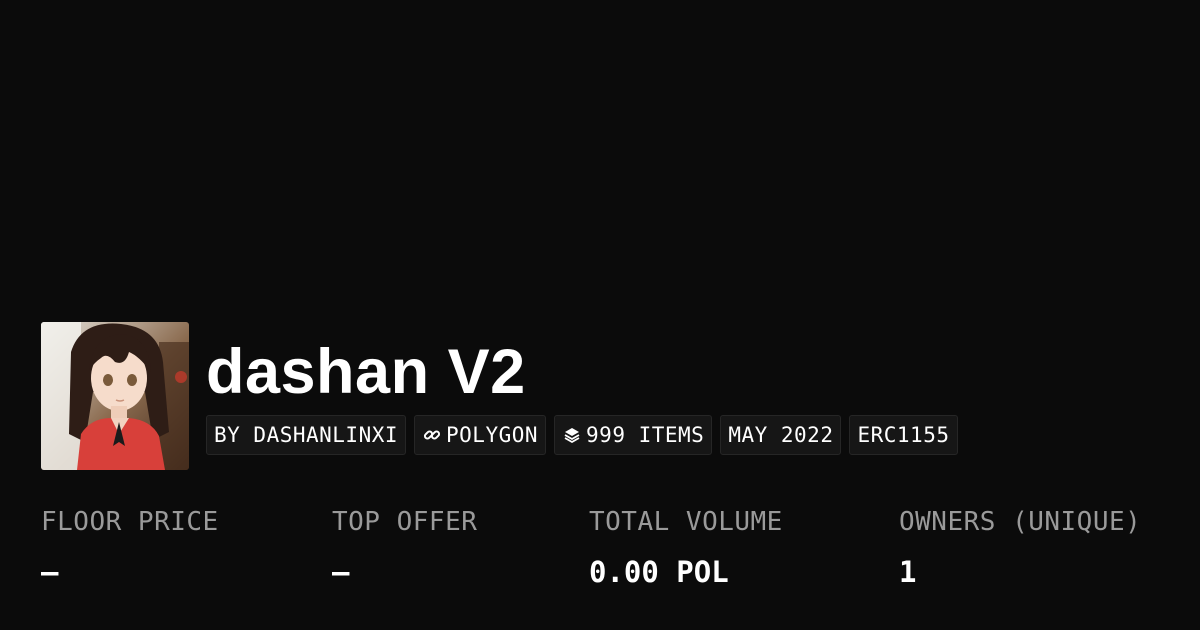 The image size is (1200, 630). I want to click on owners-value: 1, so click(908, 572).